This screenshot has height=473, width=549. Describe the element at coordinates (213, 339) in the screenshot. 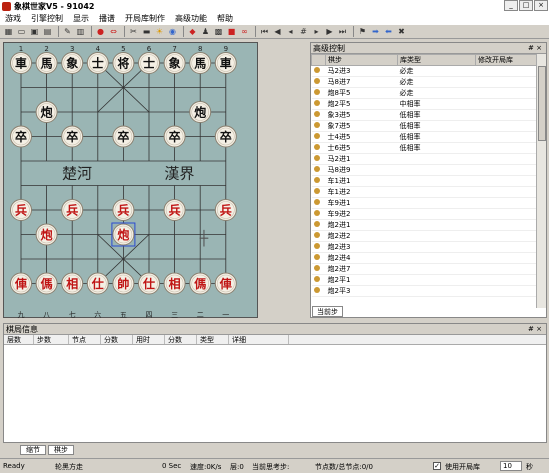

I see `column-header: 类型` at that location.